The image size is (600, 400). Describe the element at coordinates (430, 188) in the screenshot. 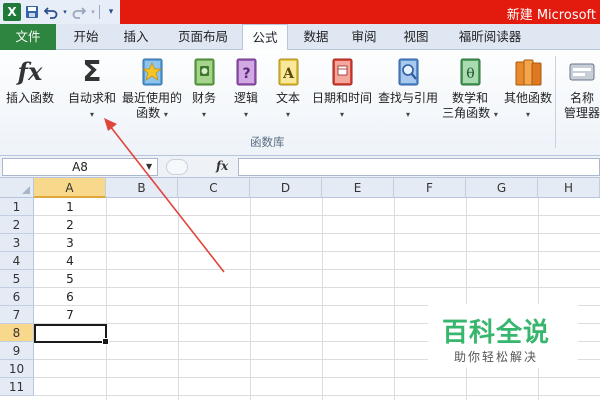

I see `column-header-f: F` at that location.